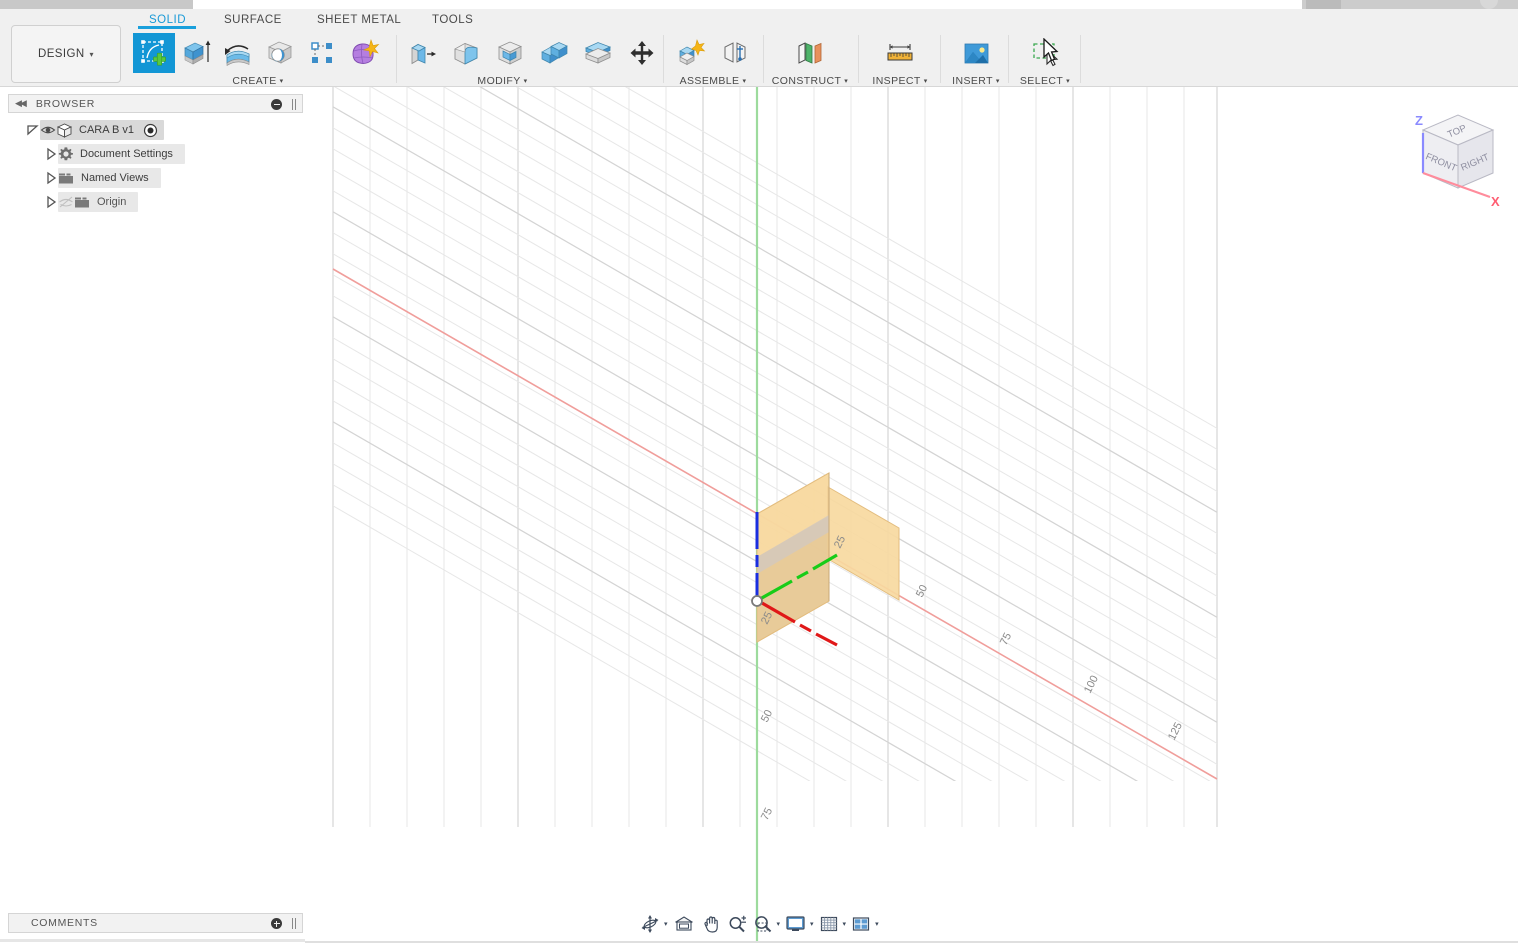 This screenshot has width=1518, height=943. I want to click on fillet-button, so click(466, 53).